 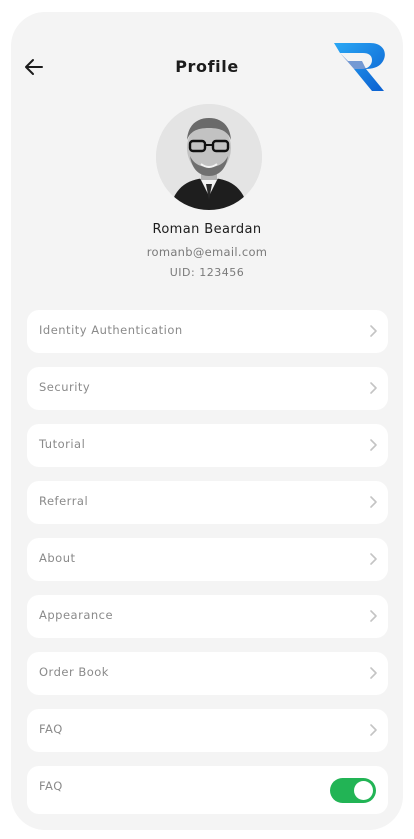 What do you see at coordinates (57, 558) in the screenshot?
I see `menu-item-label: About` at bounding box center [57, 558].